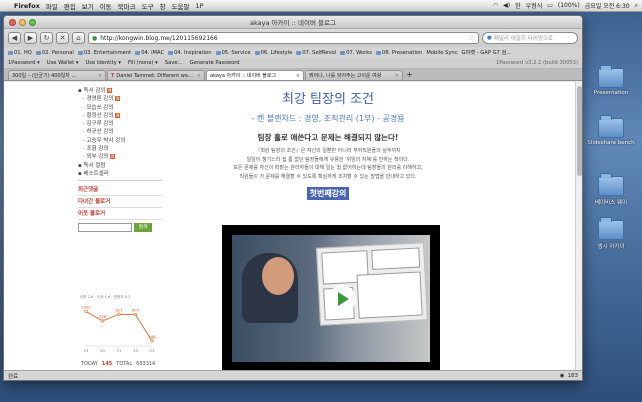  I want to click on browser-tab: 300일 – (인균기) 400일차 ... ×, so click(57, 75).